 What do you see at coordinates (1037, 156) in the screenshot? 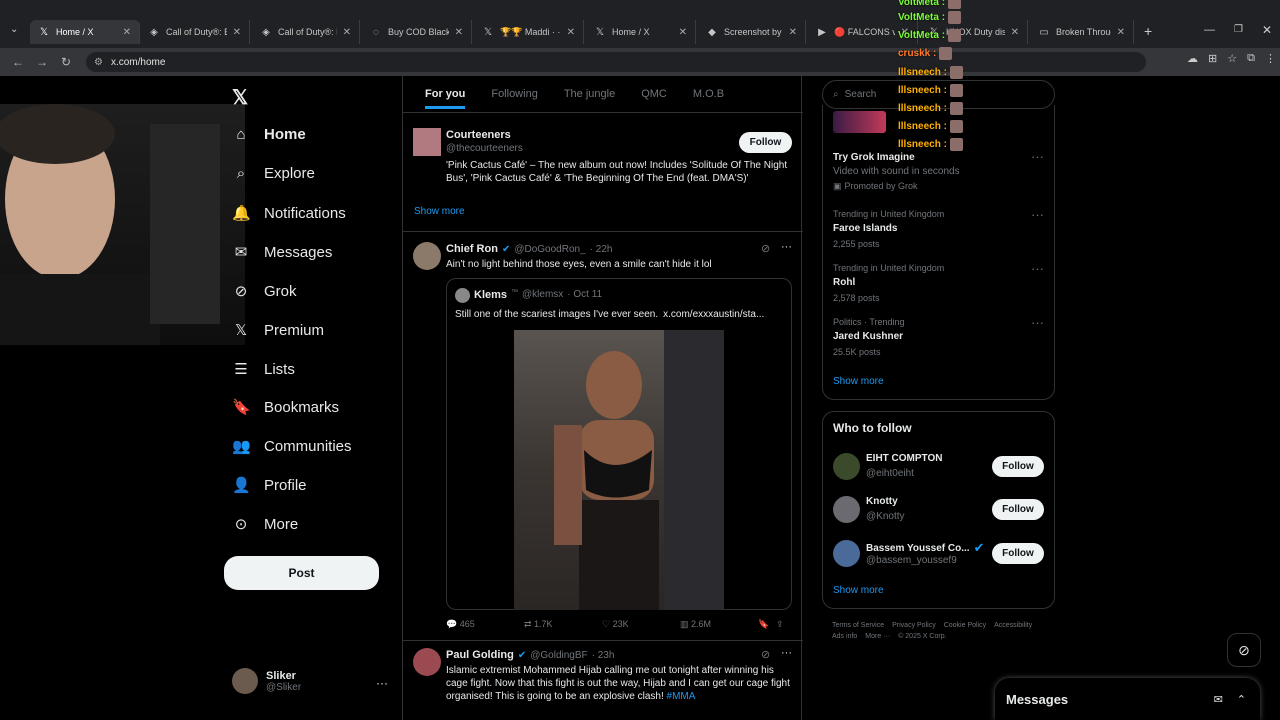
I see `promo-more-icon: ···` at bounding box center [1037, 156].